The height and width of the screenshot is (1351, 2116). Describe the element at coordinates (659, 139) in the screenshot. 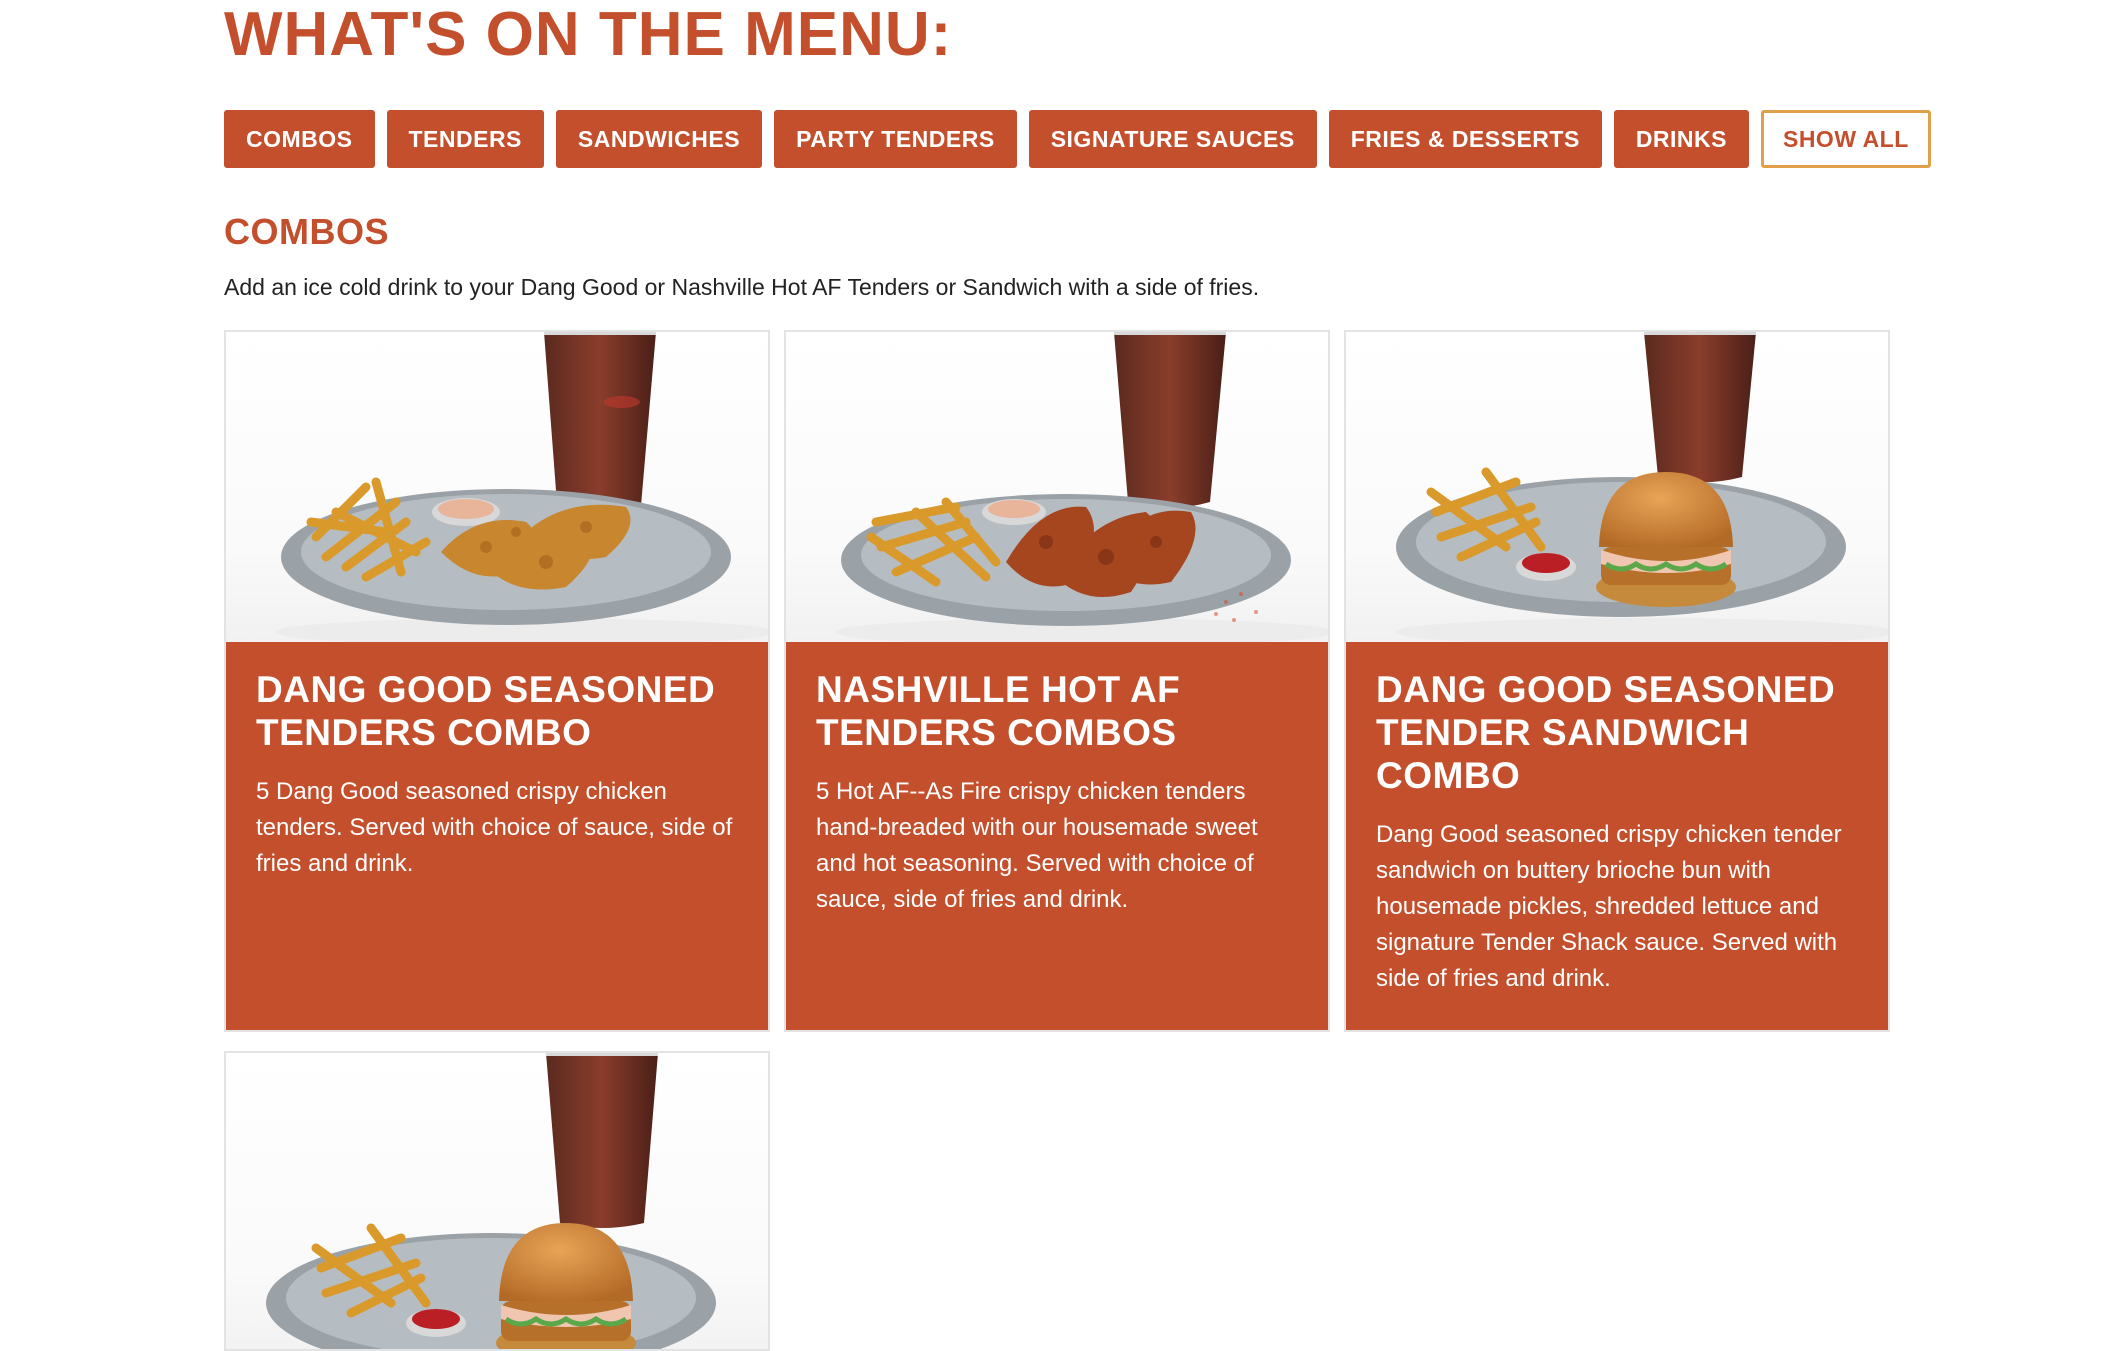

I see `filter-sandwiches-button: SANDWICHES` at that location.